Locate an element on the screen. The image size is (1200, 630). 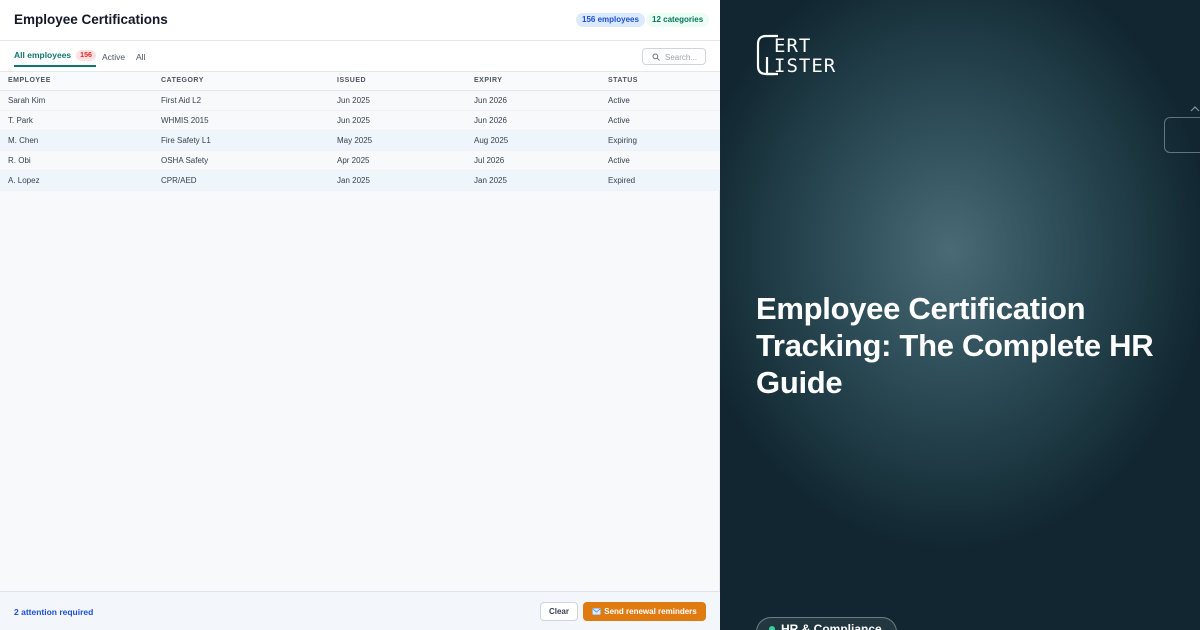
column-header-category: CATEGORY is located at coordinates (182, 80).